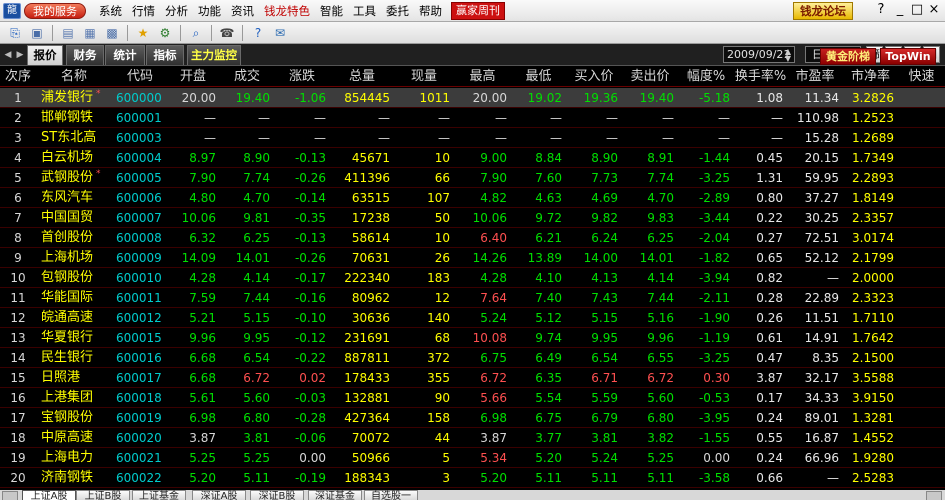 The height and width of the screenshot is (500, 945). What do you see at coordinates (103, 495) in the screenshot?
I see `market-tab-1: 上证B股` at bounding box center [103, 495].